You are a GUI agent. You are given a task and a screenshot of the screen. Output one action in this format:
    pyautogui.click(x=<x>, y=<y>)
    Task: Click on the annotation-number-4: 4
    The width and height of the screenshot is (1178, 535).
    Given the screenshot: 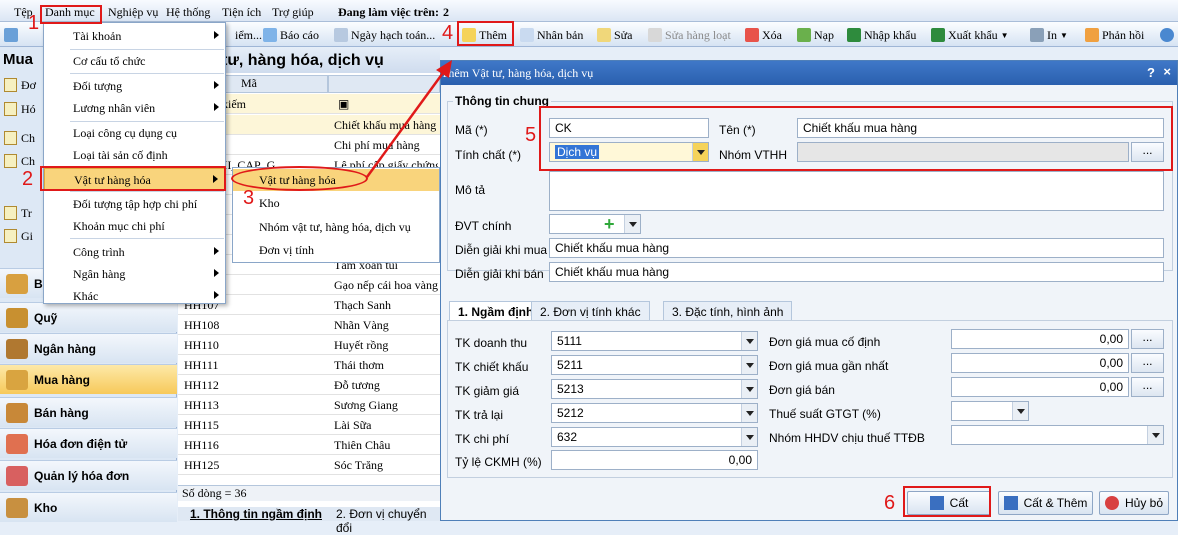 What is the action you would take?
    pyautogui.click(x=448, y=33)
    